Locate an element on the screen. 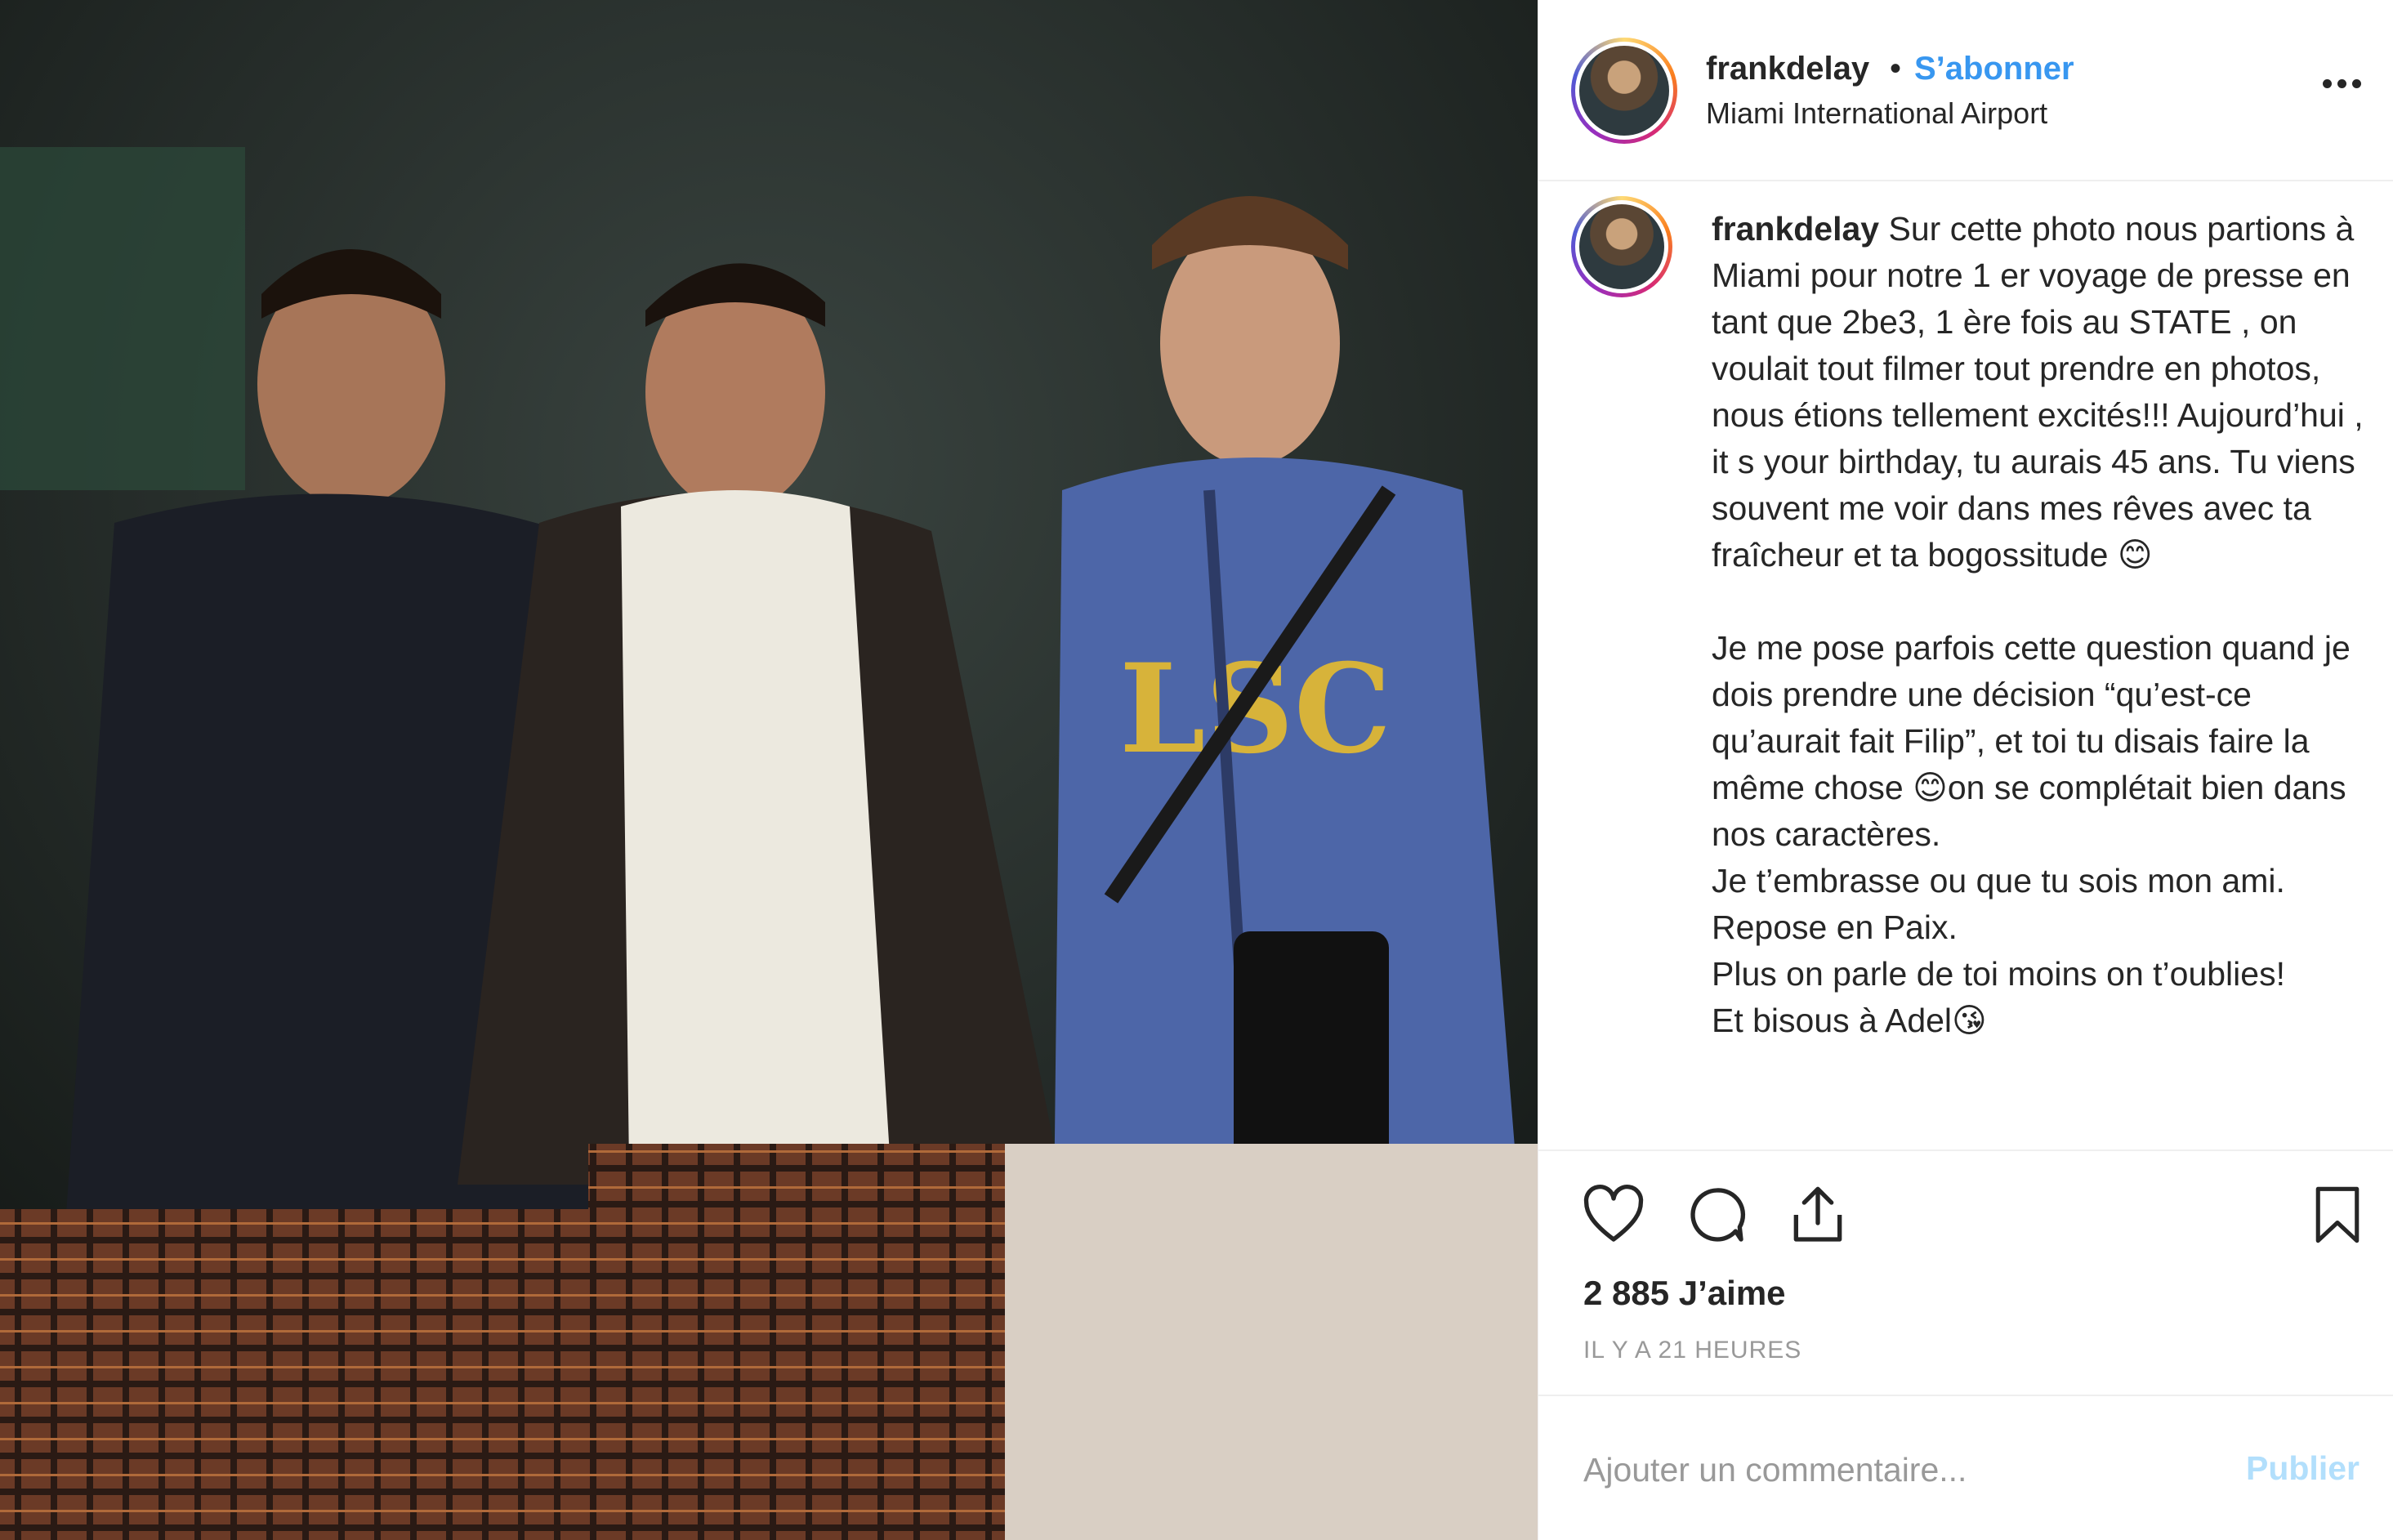 Image resolution: width=2393 pixels, height=1540 pixels. caption-username: frankdelay is located at coordinates (1796, 229).